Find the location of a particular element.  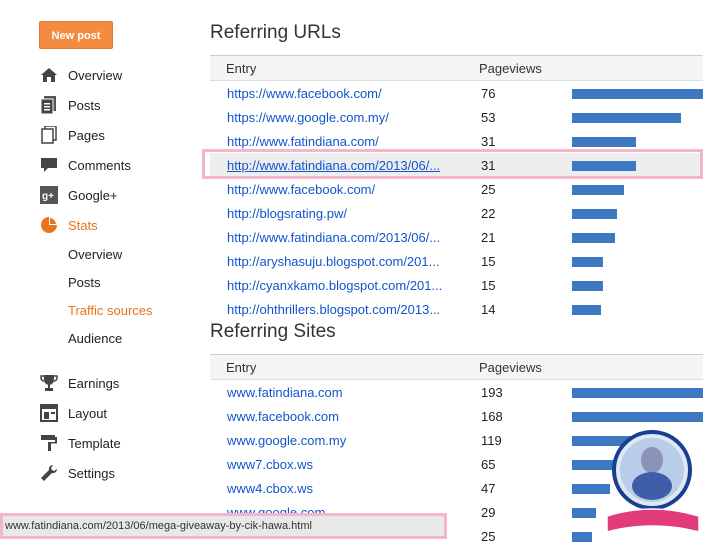

sidebar-item-label: Overview is located at coordinates (95, 75).